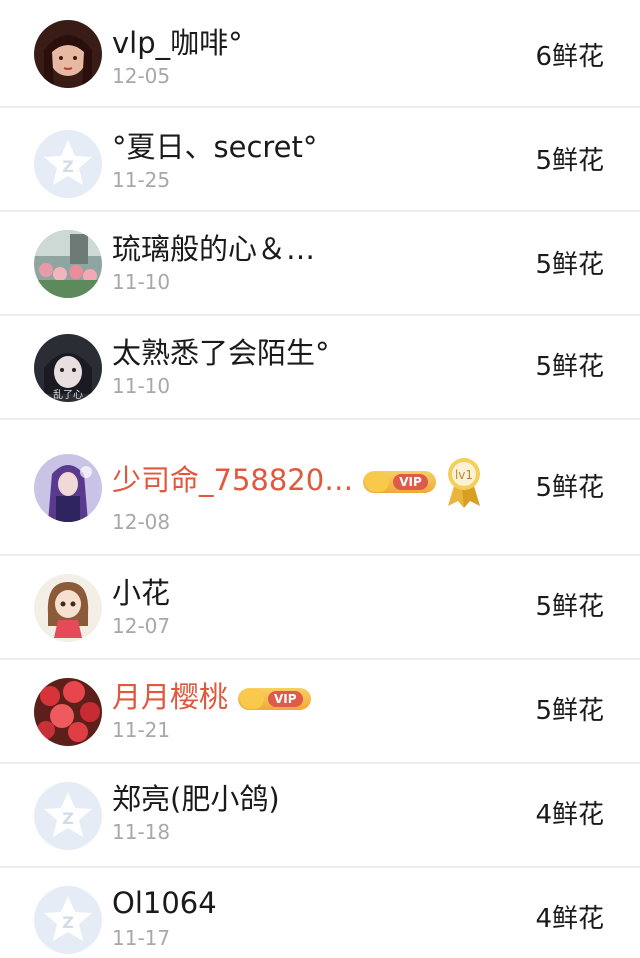 The height and width of the screenshot is (958, 640). I want to click on date: 11-18, so click(141, 832).